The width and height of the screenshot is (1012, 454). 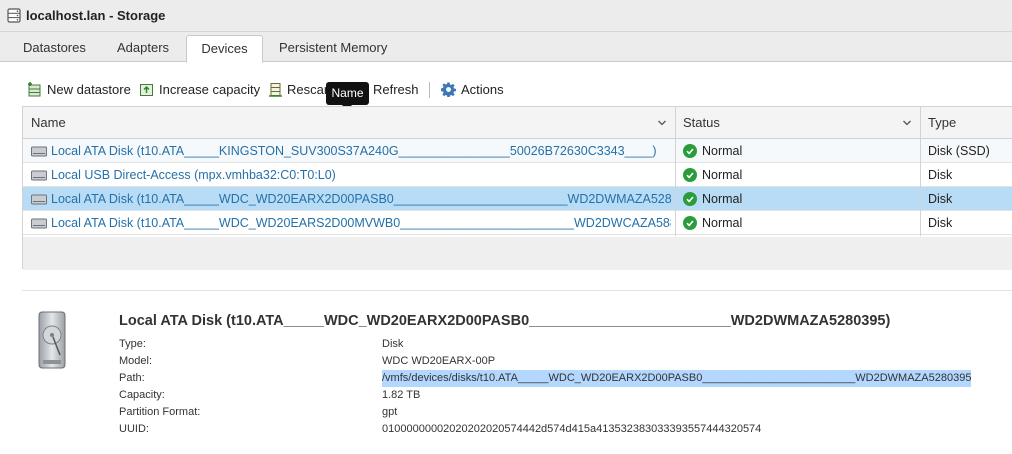 What do you see at coordinates (34, 88) in the screenshot?
I see `new-datastore-icon` at bounding box center [34, 88].